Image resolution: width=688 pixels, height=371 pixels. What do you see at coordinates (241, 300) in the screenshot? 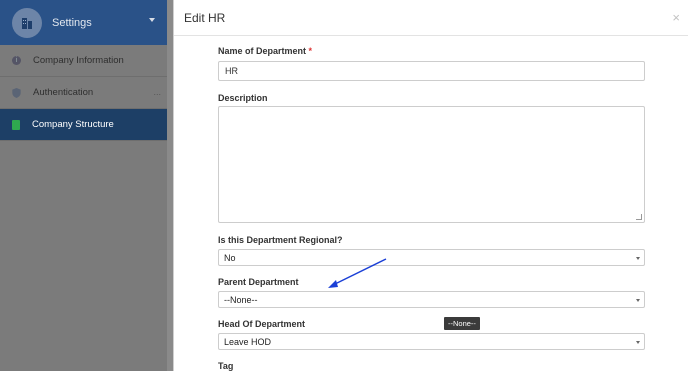
I see `parent-department-value: --None--` at bounding box center [241, 300].